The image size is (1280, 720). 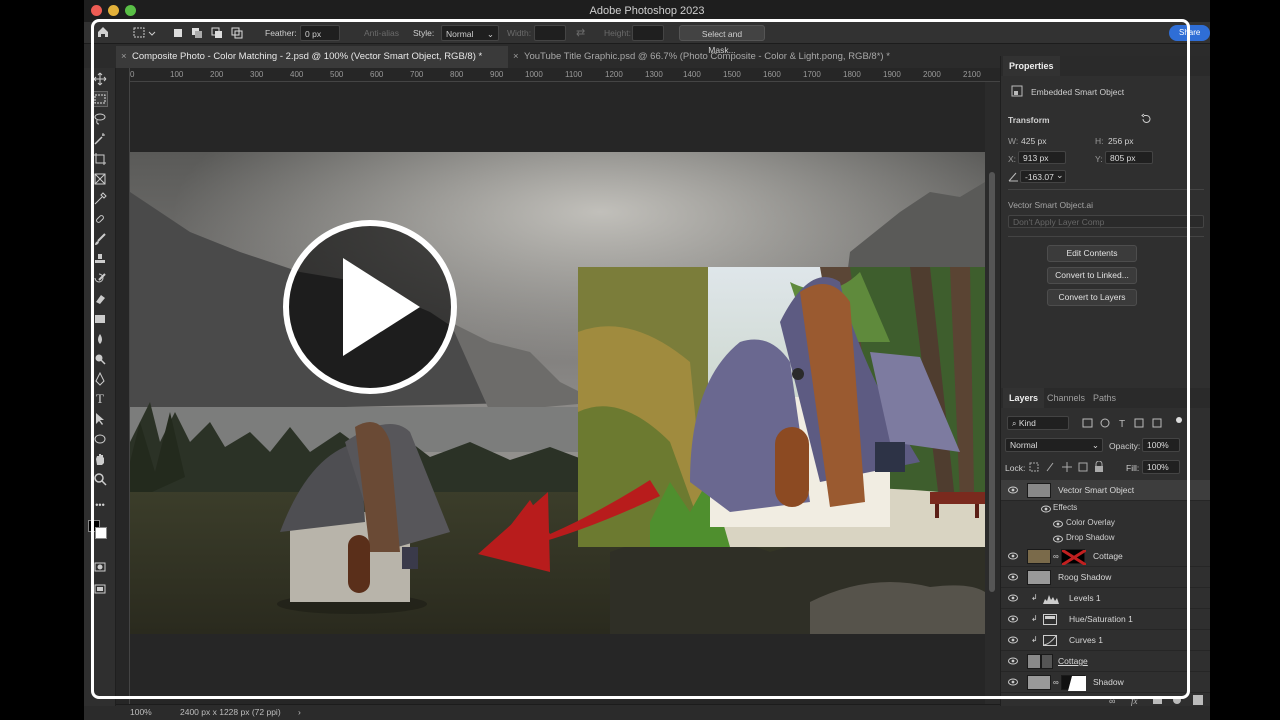 What do you see at coordinates (100, 505) in the screenshot?
I see `more-tools-icon: •••` at bounding box center [100, 505].